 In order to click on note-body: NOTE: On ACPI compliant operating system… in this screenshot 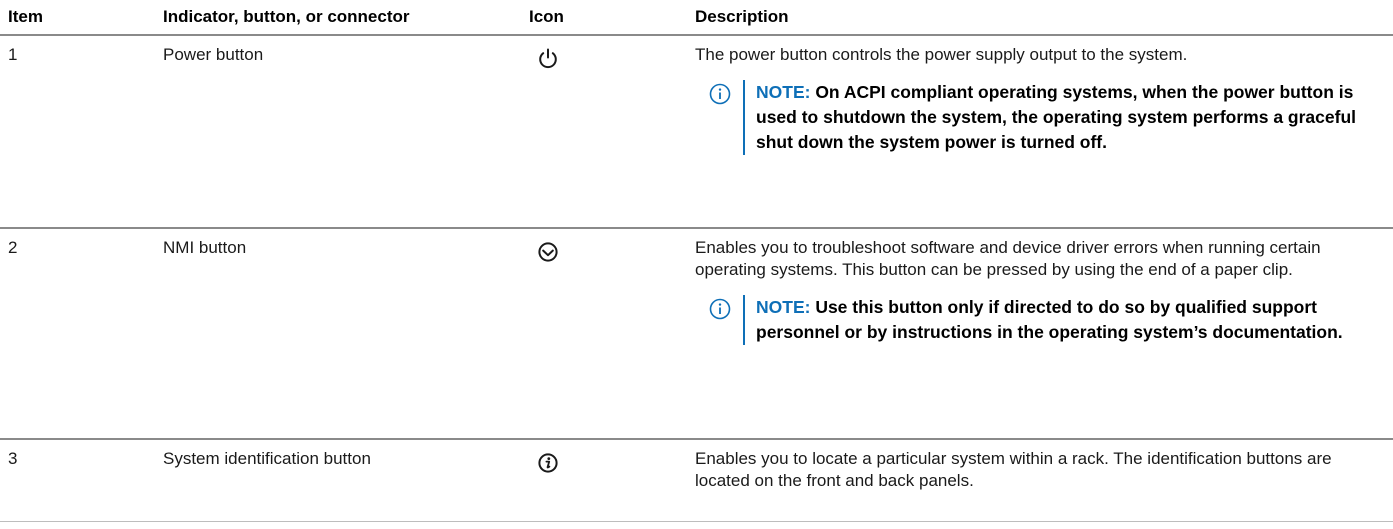, I will do `click(1061, 117)`.